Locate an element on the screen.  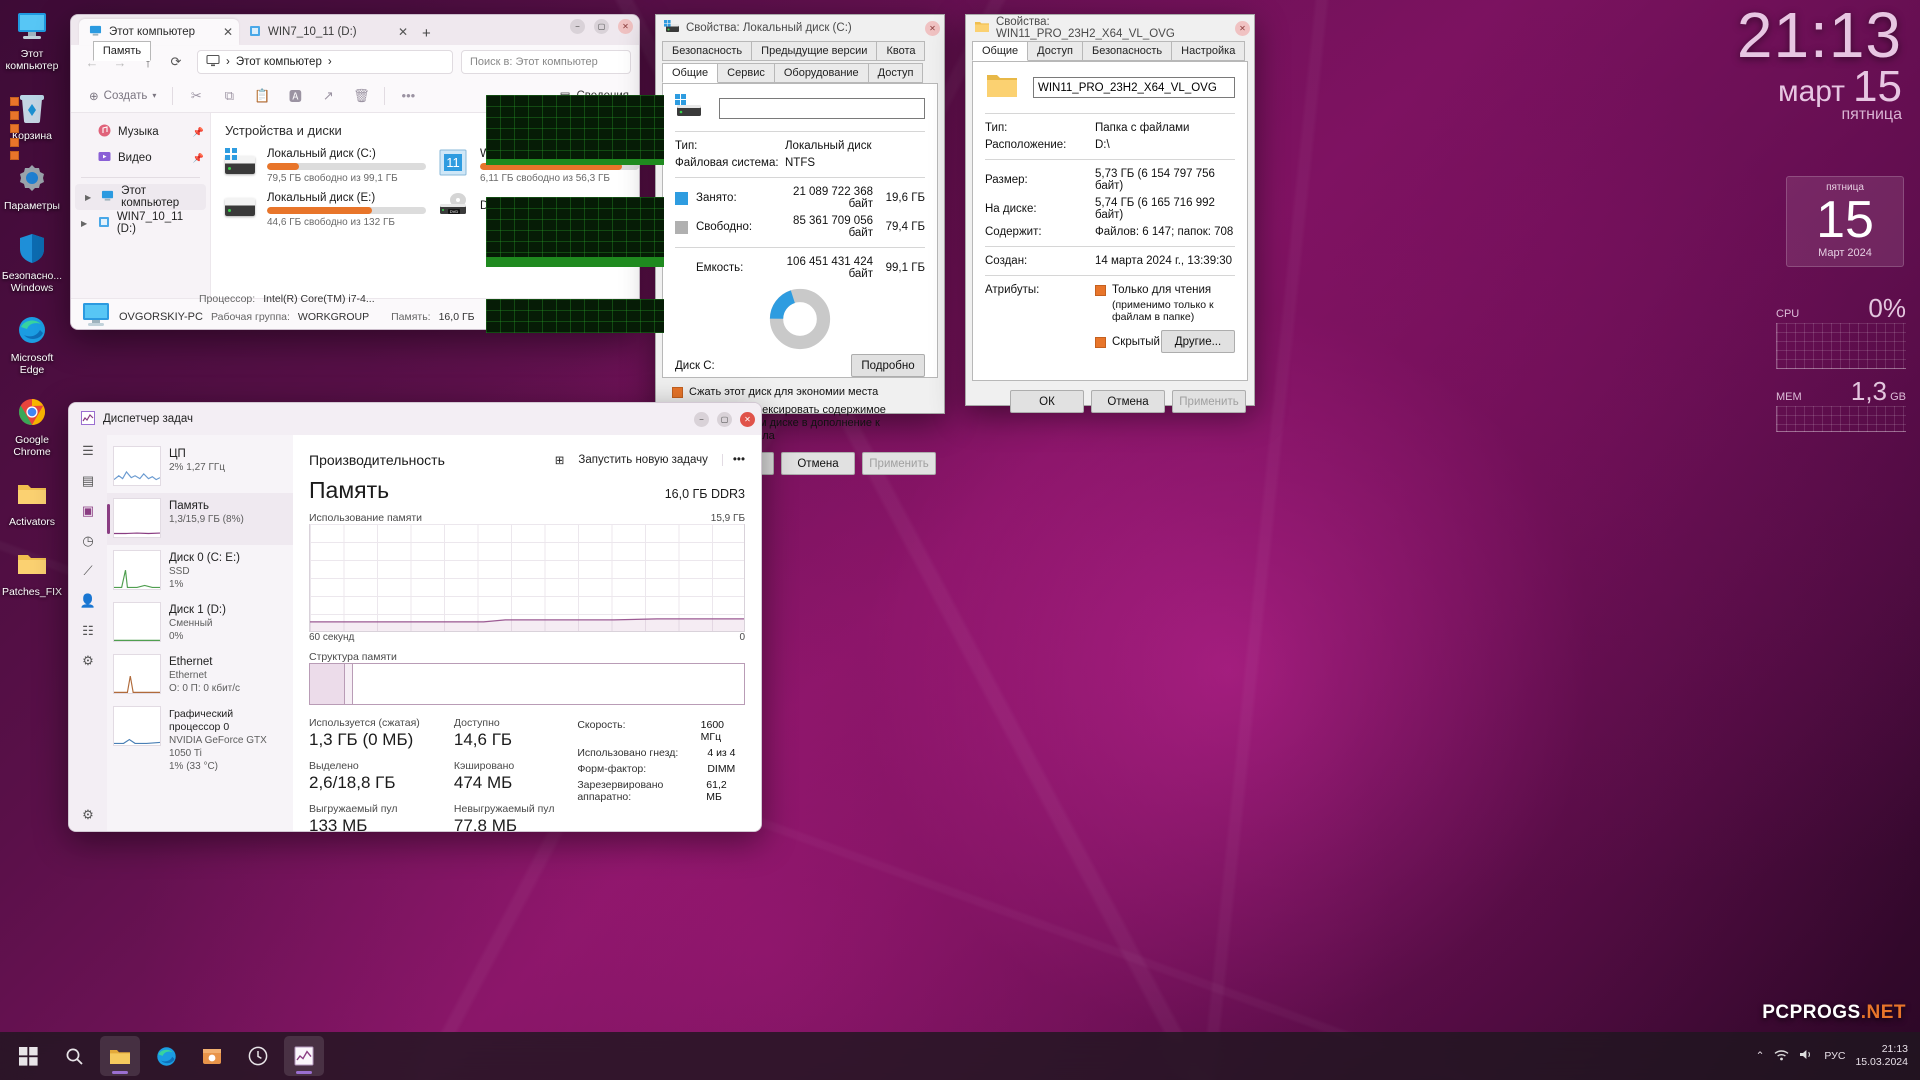
tab-memory: Память is located at coordinates (122, 51).